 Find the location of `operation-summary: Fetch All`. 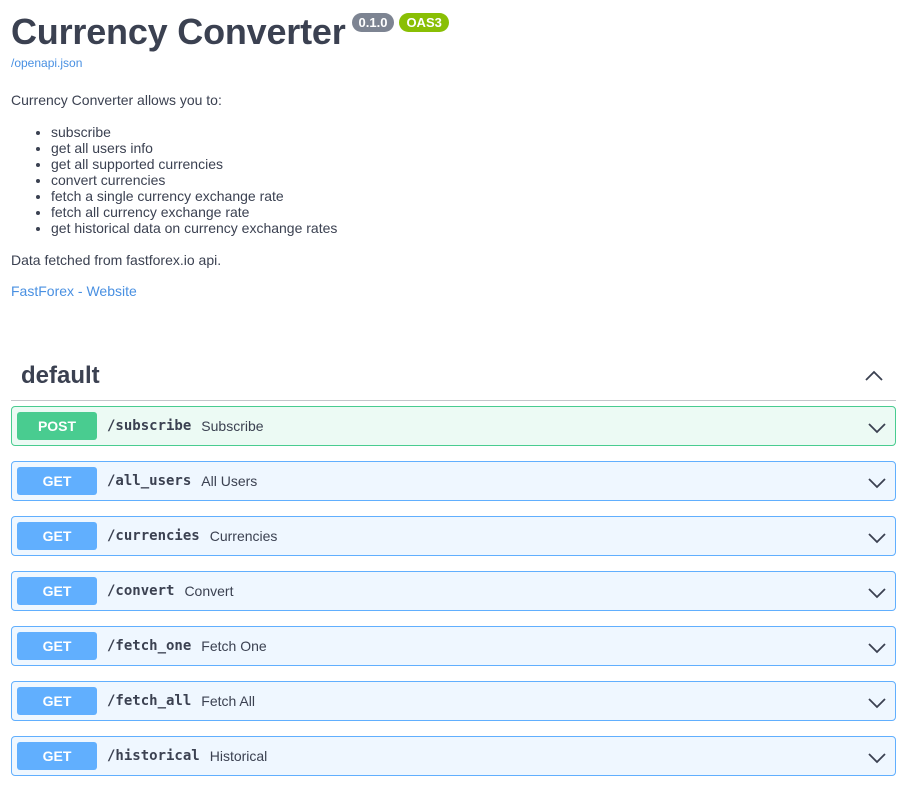

operation-summary: Fetch All is located at coordinates (228, 701).